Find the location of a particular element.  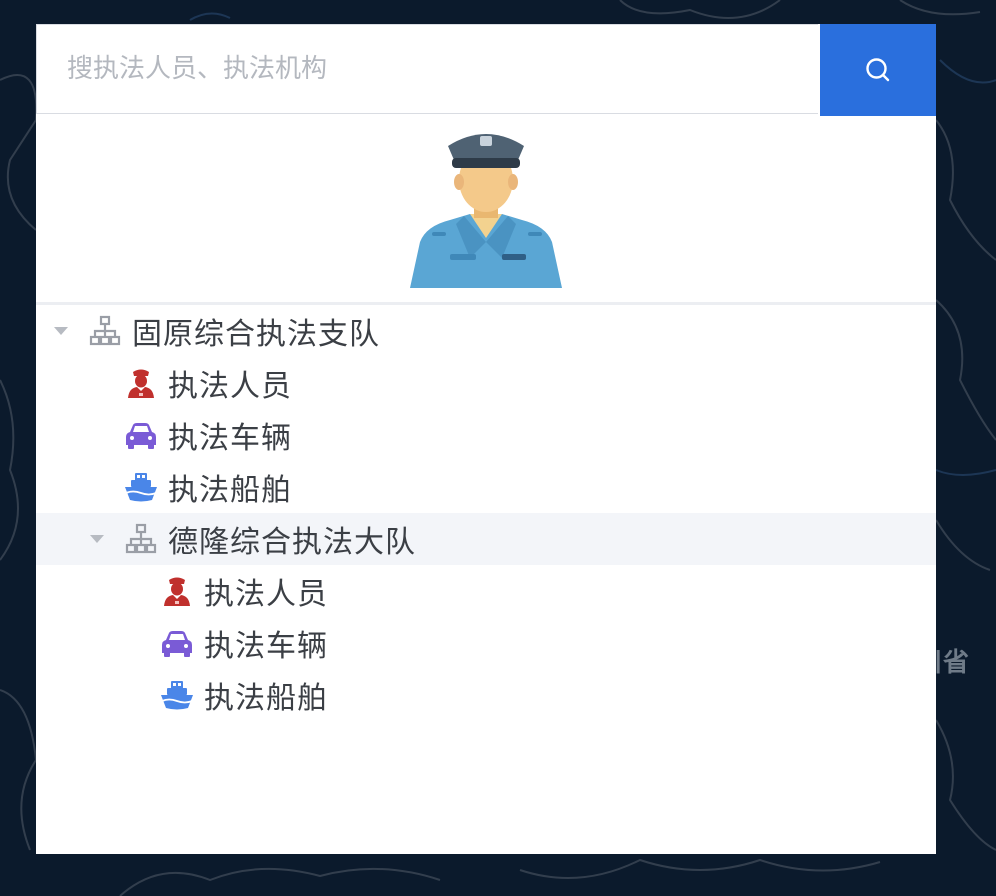

police-officer-avatar is located at coordinates (486, 211).